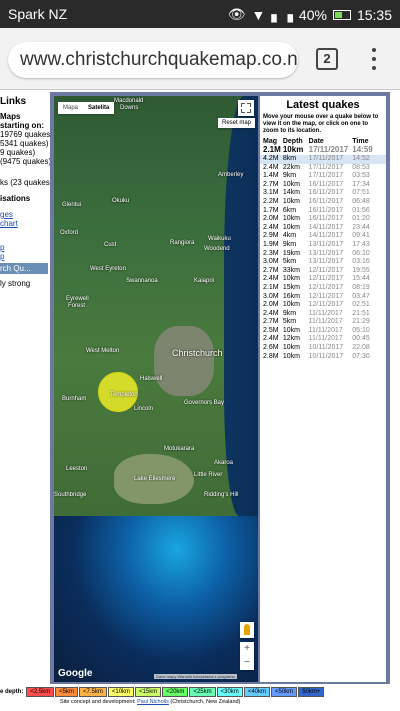 The height and width of the screenshot is (711, 400). I want to click on quake-row: 2.0M 10km 12/11/2017 02:51, so click(323, 305).